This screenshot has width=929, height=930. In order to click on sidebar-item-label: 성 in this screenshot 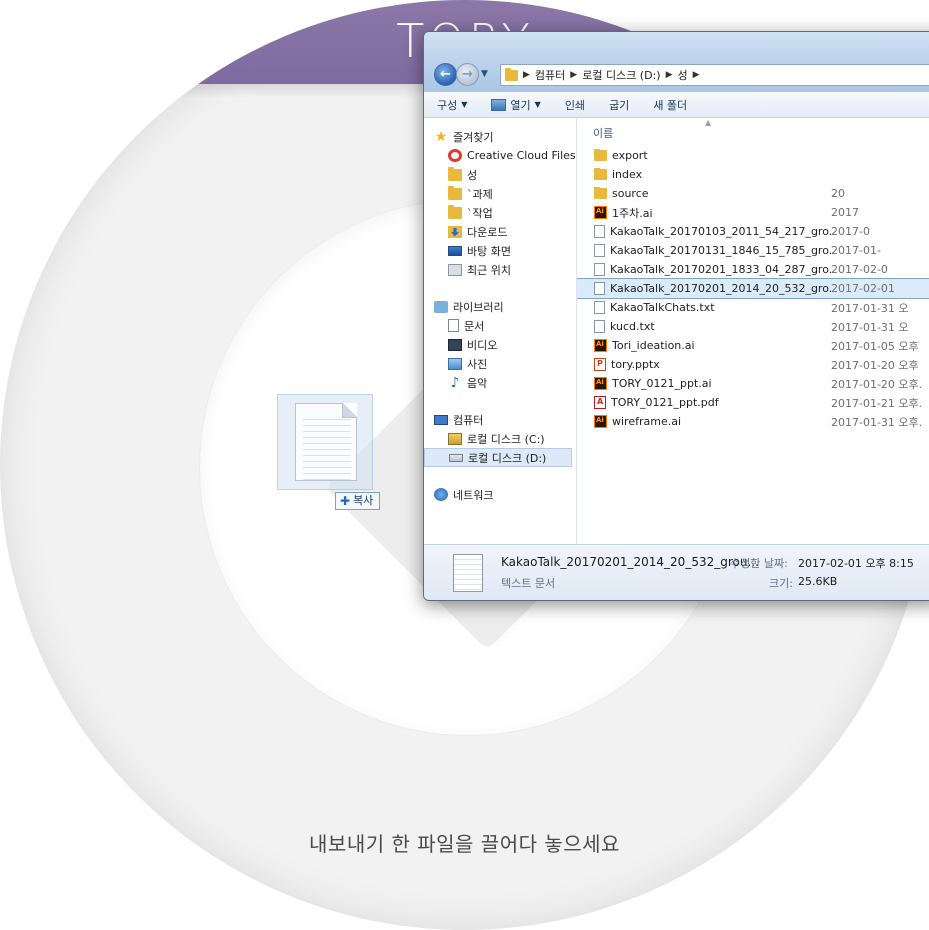, I will do `click(472, 175)`.